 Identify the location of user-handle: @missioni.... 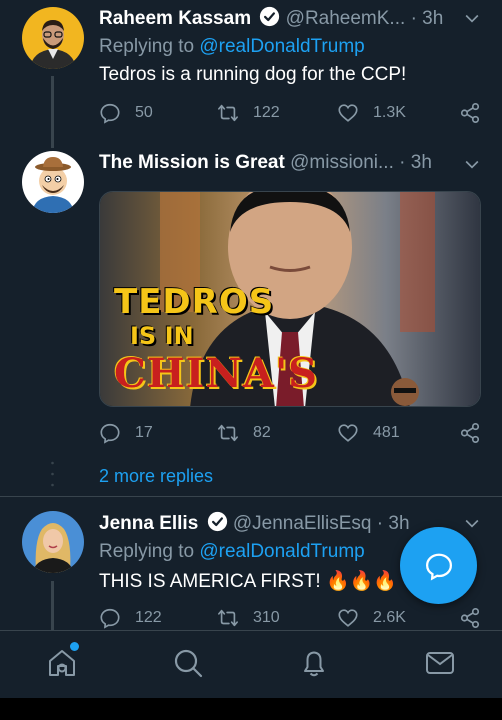
(342, 162).